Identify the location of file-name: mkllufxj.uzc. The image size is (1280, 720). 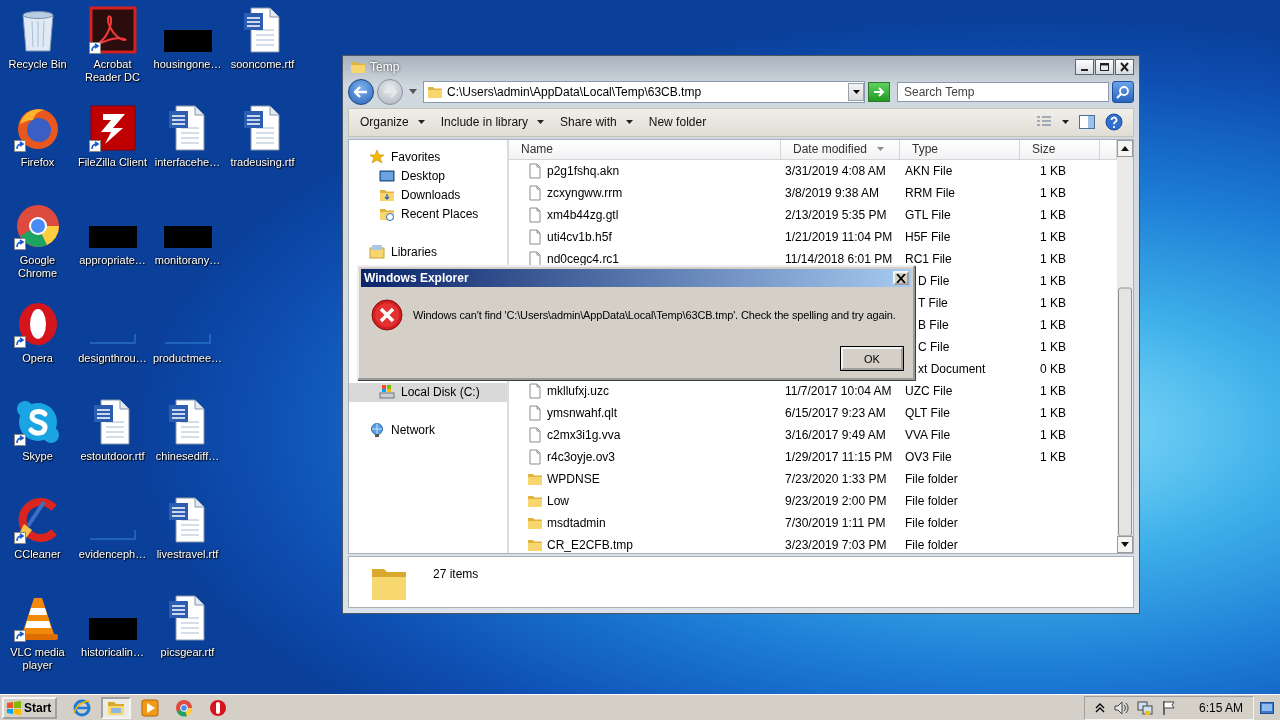
(578, 390).